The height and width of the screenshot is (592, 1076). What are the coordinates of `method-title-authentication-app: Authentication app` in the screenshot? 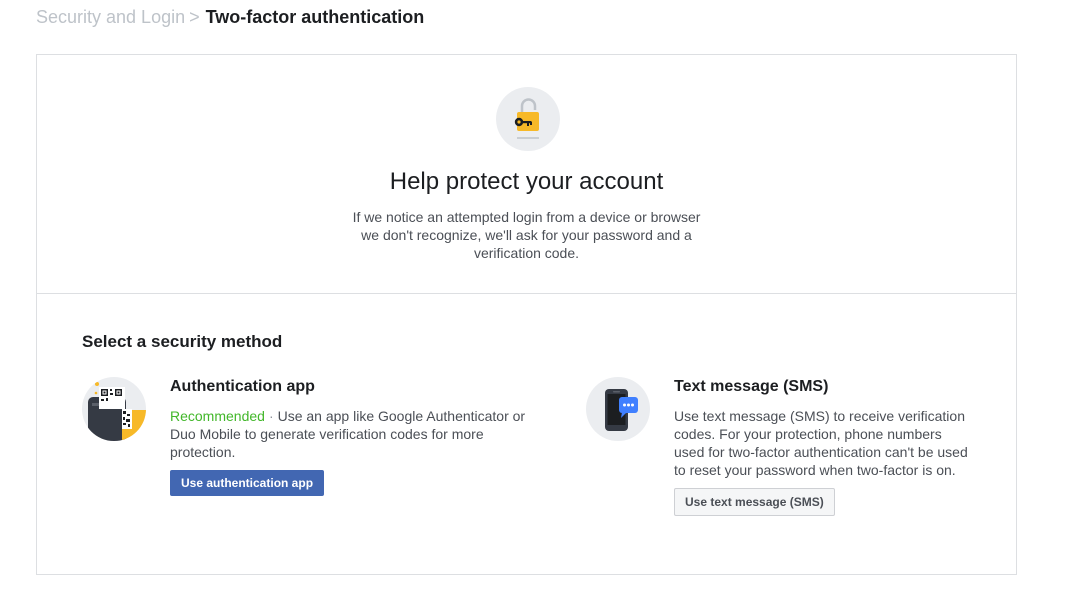 It's located at (242, 386).